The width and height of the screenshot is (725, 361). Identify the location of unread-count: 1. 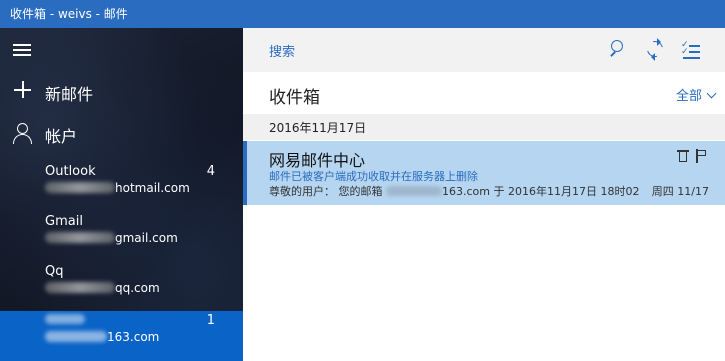
(210, 320).